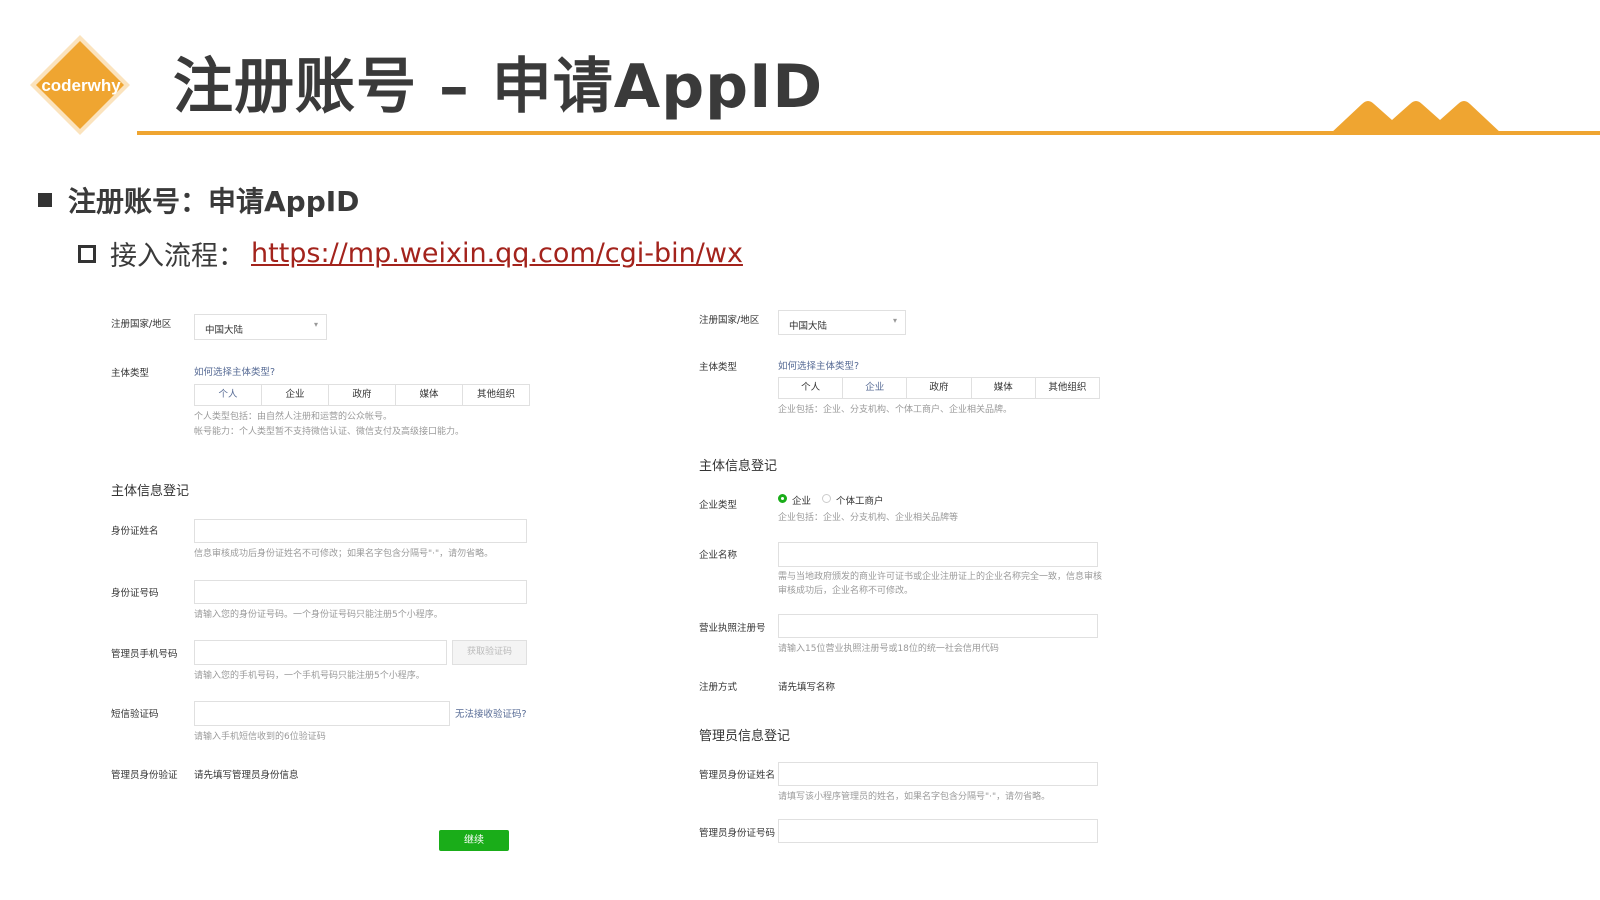 This screenshot has height=900, width=1600. What do you see at coordinates (360, 592) in the screenshot?
I see `id-number-input` at bounding box center [360, 592].